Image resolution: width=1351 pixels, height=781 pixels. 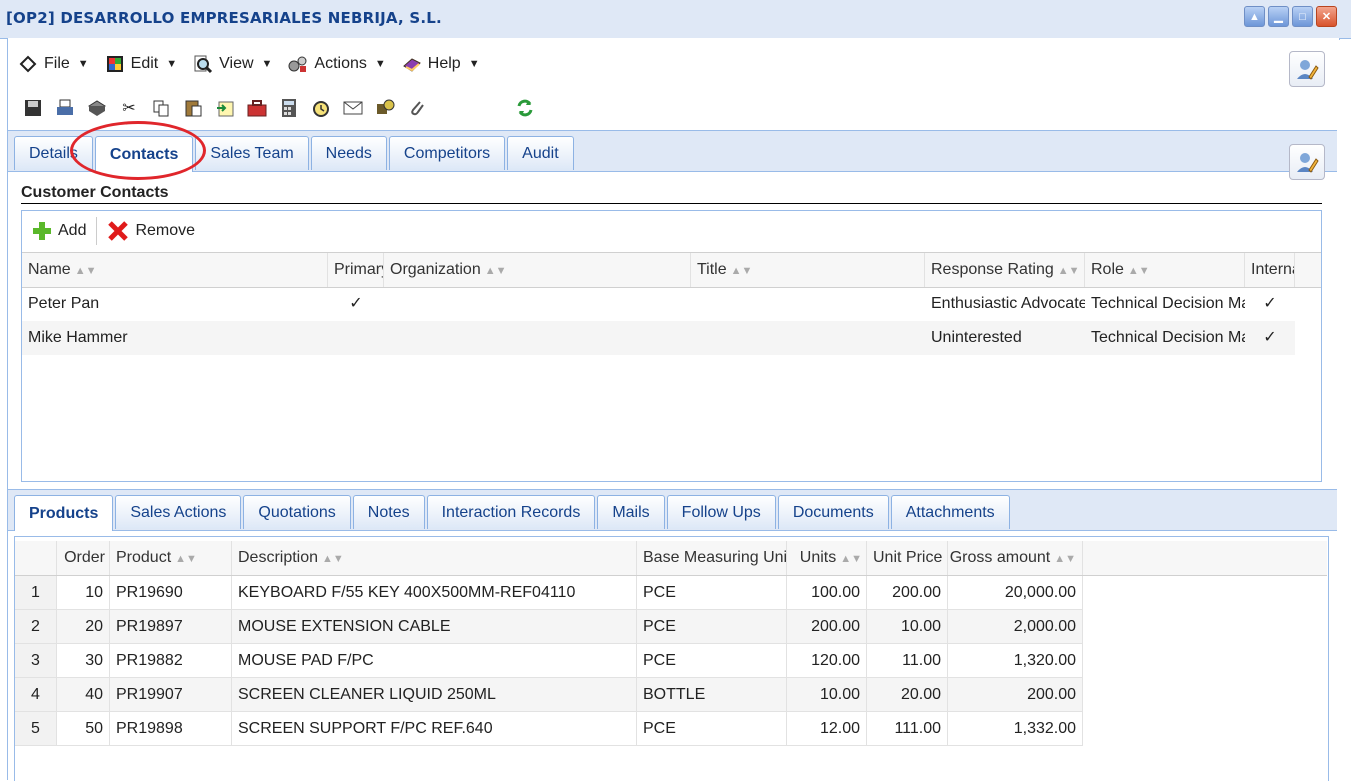 I want to click on product-gross-amount: 20,000.00, so click(x=1015, y=593).